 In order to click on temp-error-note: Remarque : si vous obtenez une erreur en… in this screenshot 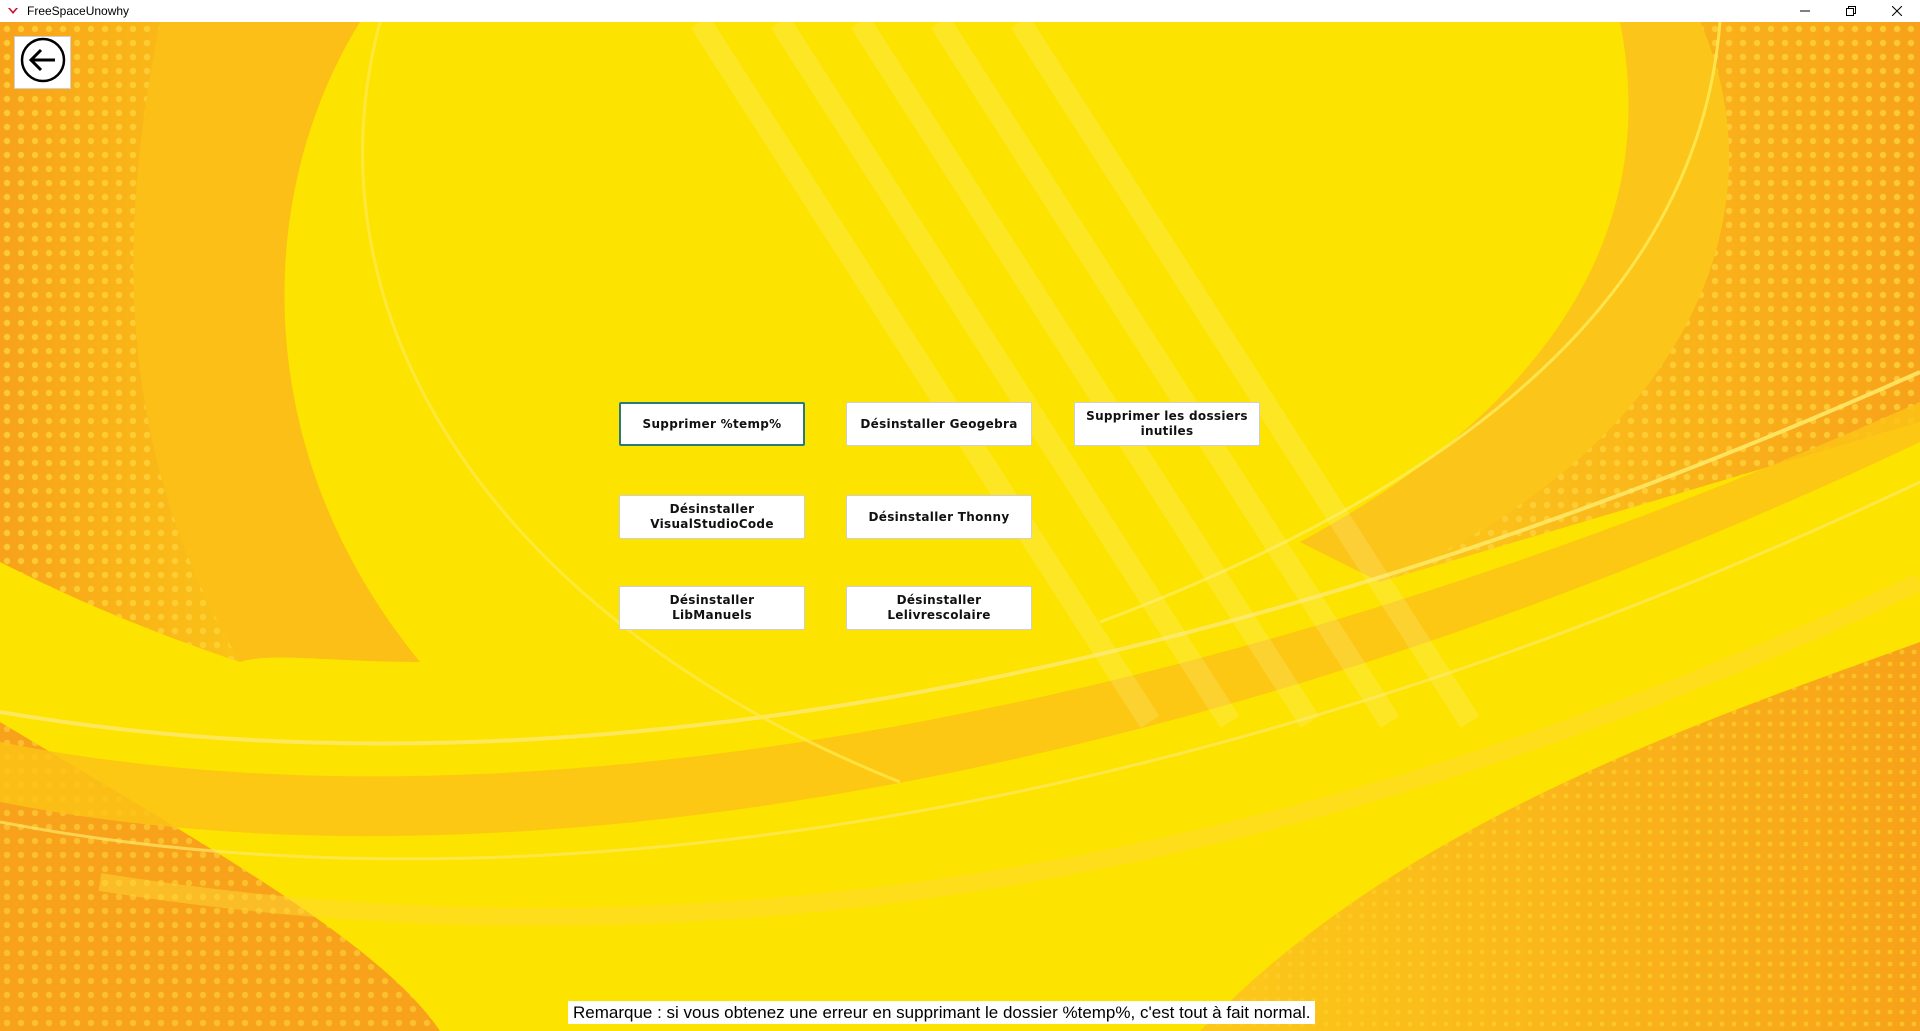, I will do `click(942, 1012)`.